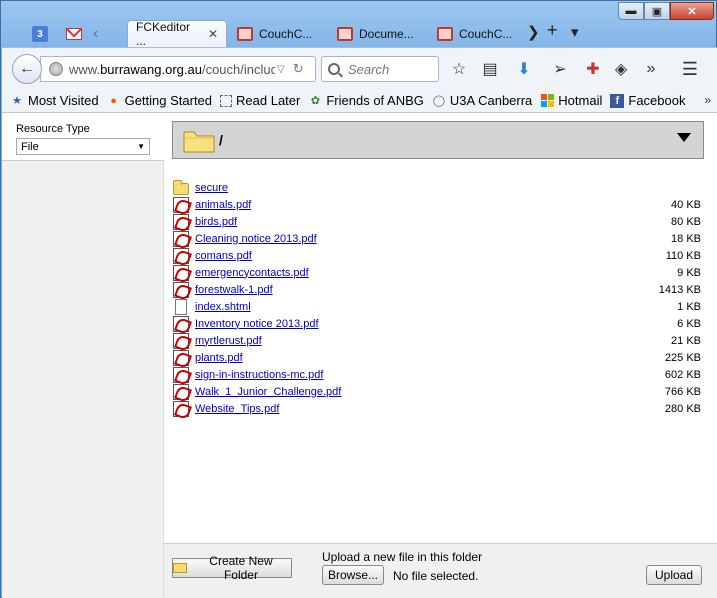 This screenshot has width=717, height=598. I want to click on more-tools-icon: », so click(651, 69).